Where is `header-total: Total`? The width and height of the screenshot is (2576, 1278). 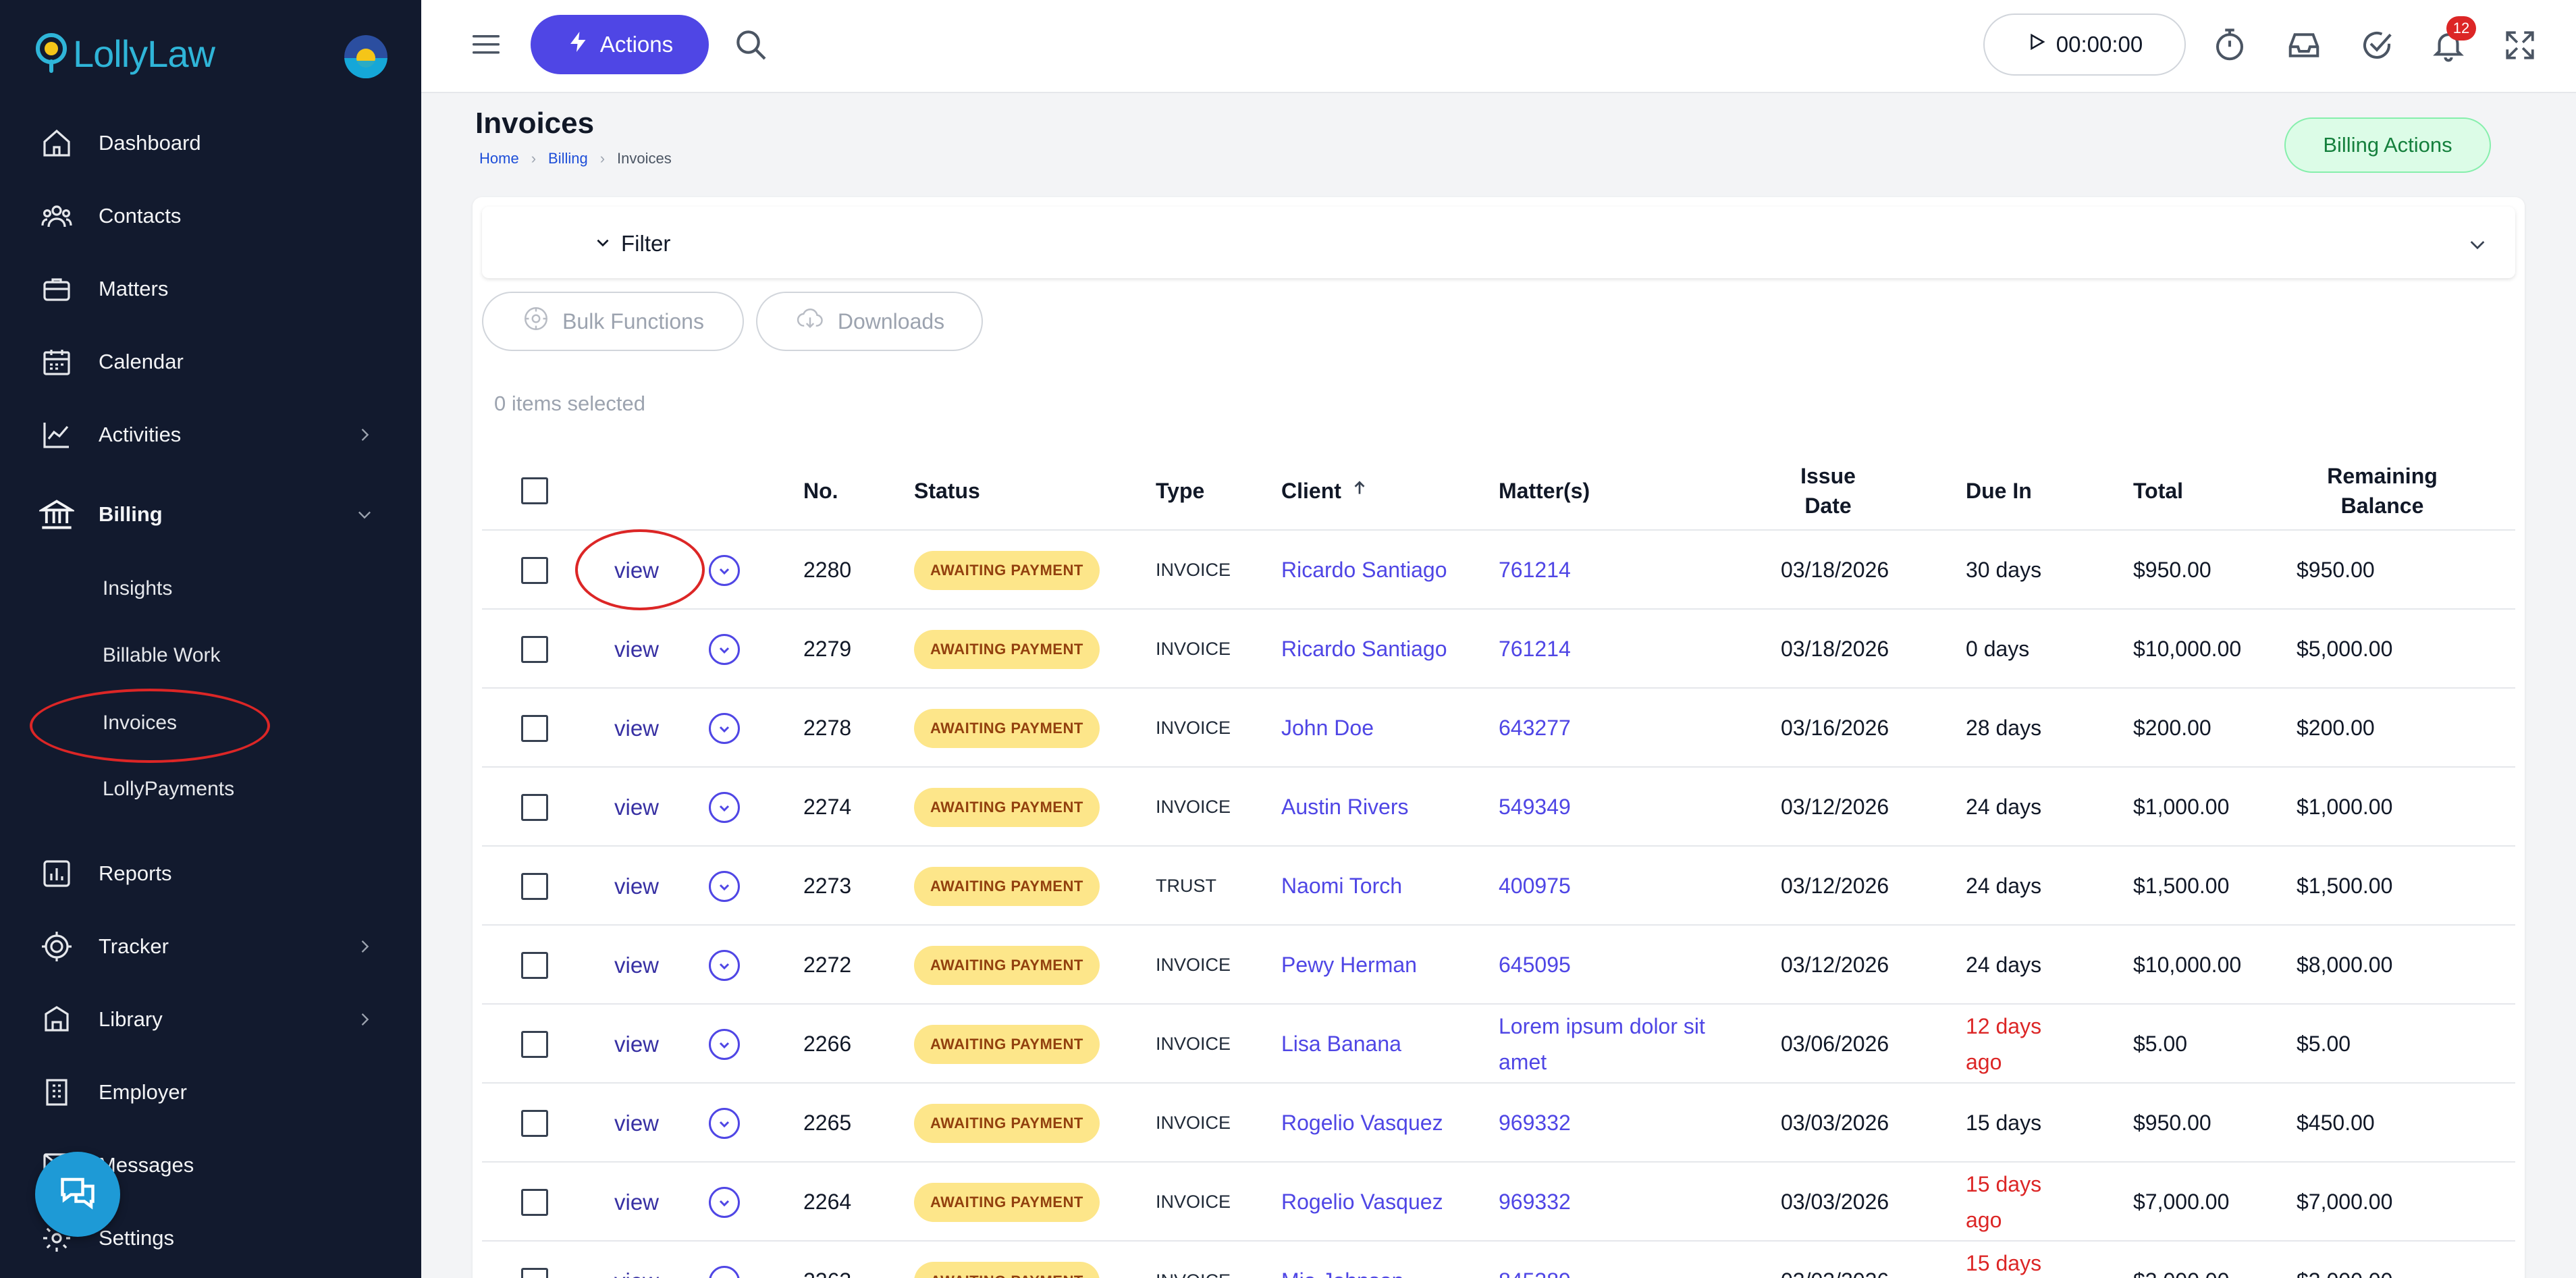 header-total: Total is located at coordinates (2158, 491).